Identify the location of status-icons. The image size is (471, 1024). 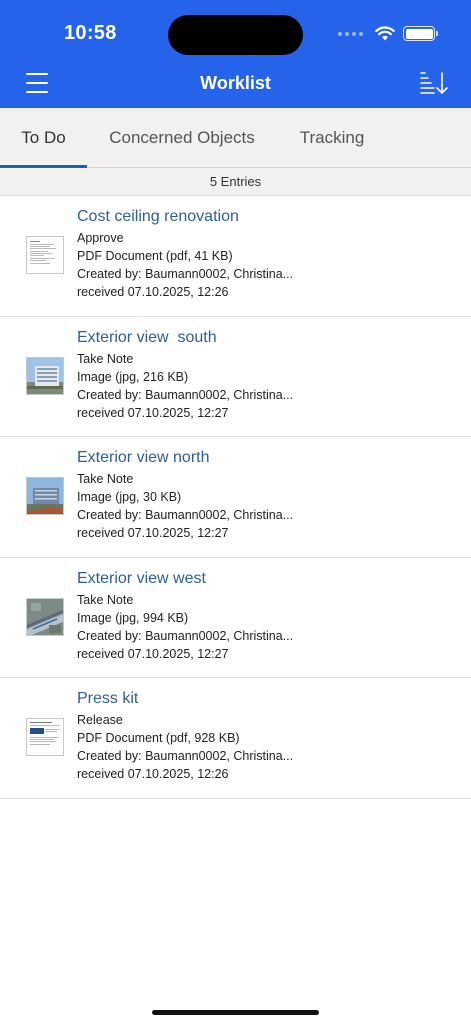
(388, 33).